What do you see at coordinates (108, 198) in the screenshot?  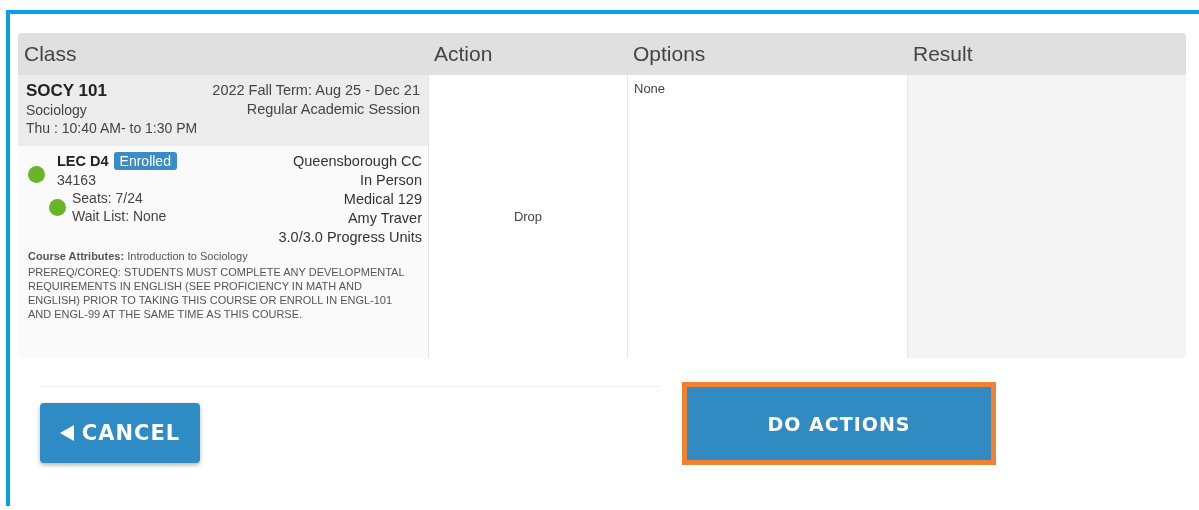 I see `seats-count: Seats: 7/24` at bounding box center [108, 198].